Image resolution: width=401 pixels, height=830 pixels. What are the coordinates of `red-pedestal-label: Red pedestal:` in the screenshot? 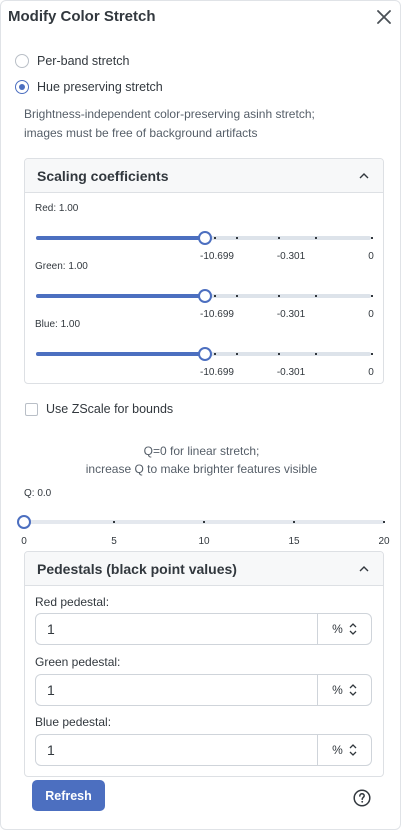 It's located at (72, 602).